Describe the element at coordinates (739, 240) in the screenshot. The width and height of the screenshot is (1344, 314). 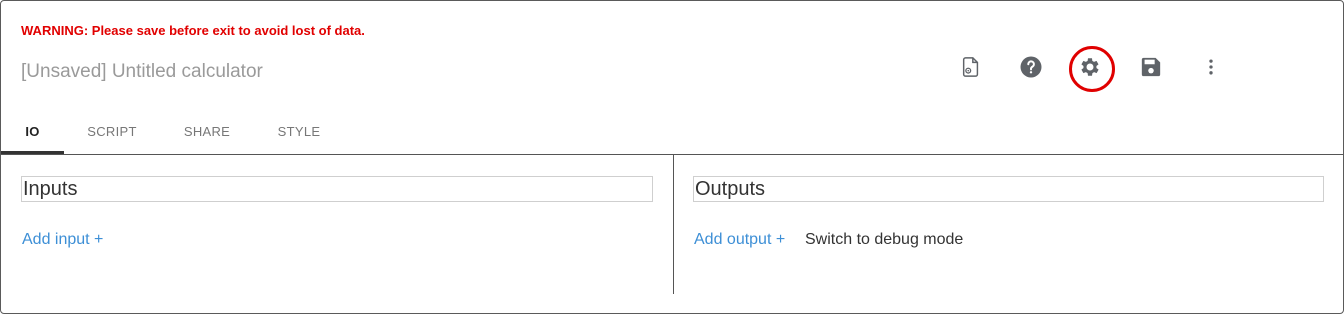
I see `add-output-link: Add output +` at that location.